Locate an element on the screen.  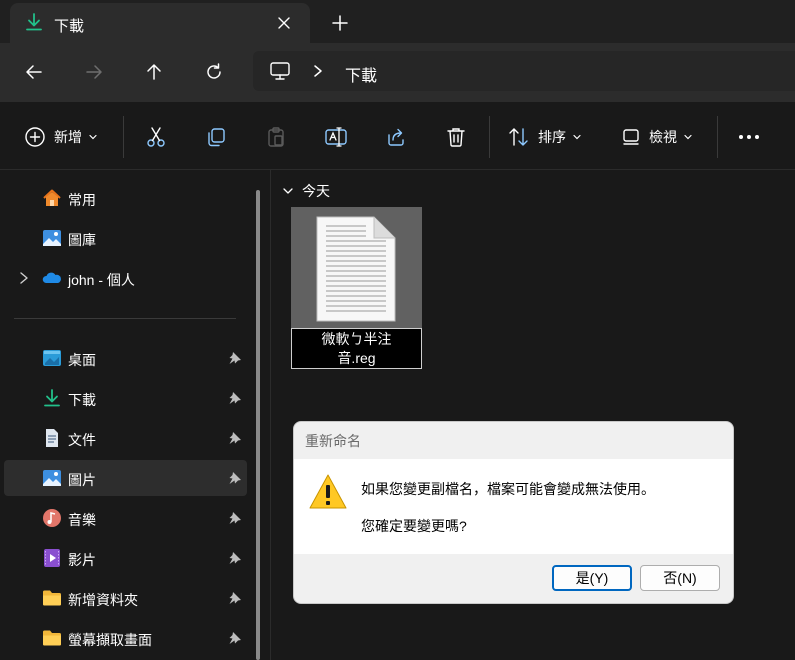
rename-input: 微軟ㄅ半注 音.reg is located at coordinates (356, 348).